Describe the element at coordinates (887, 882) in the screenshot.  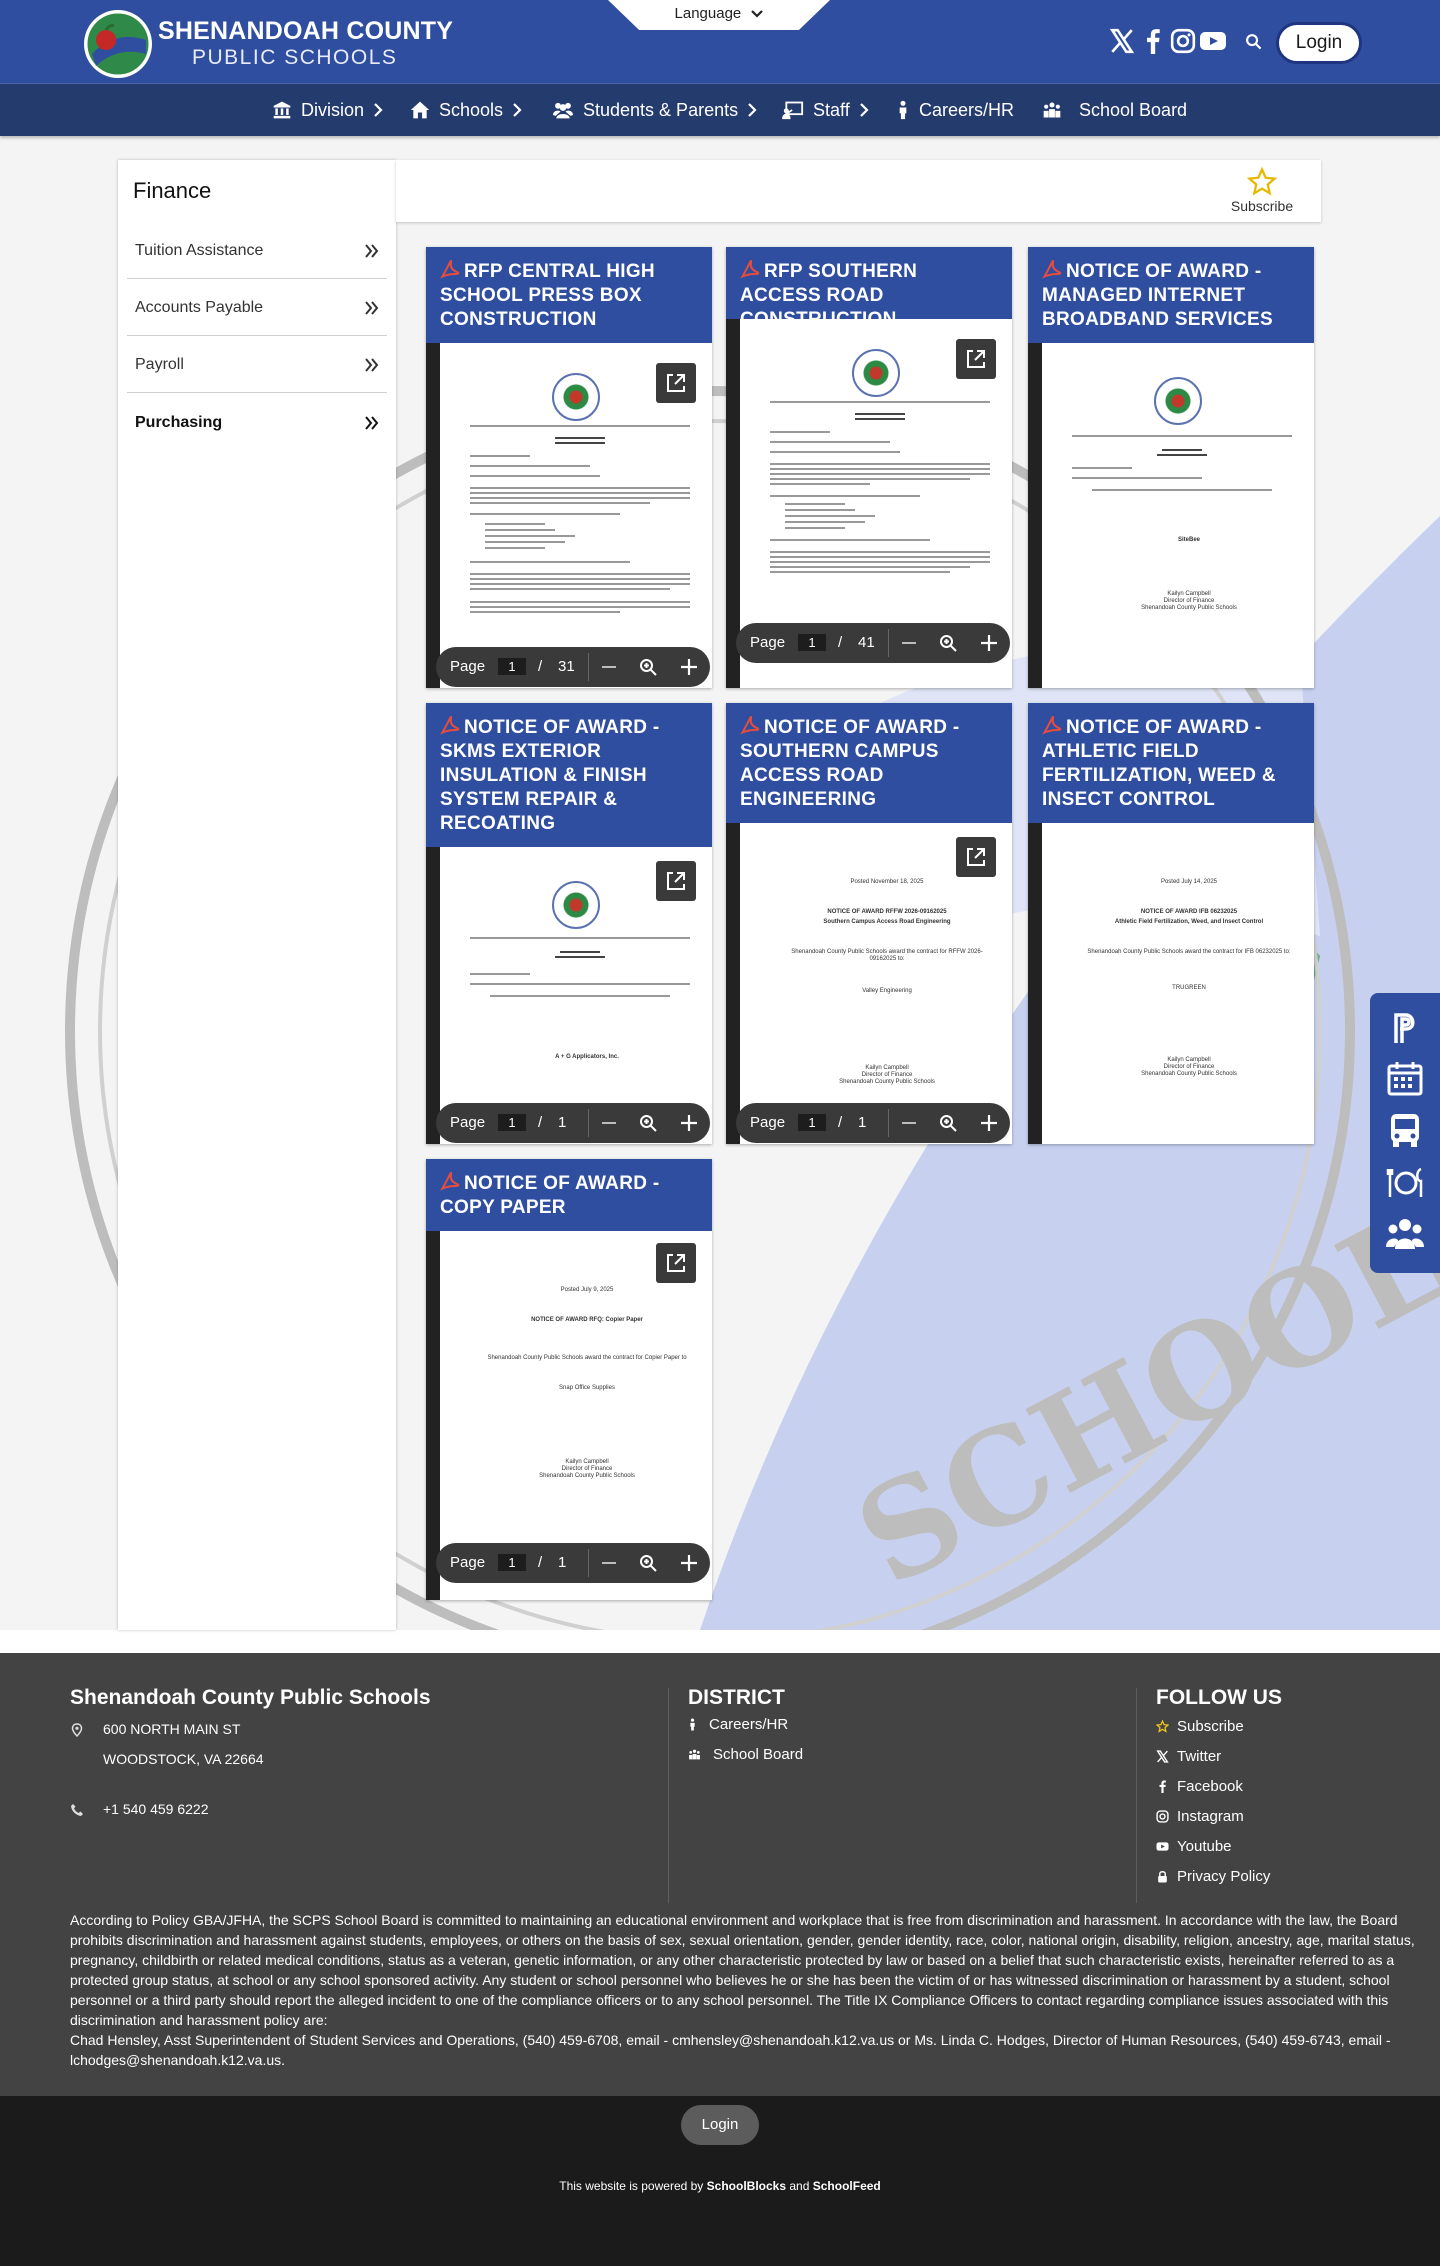
I see `posted-date: Posted November 18, 2025` at that location.